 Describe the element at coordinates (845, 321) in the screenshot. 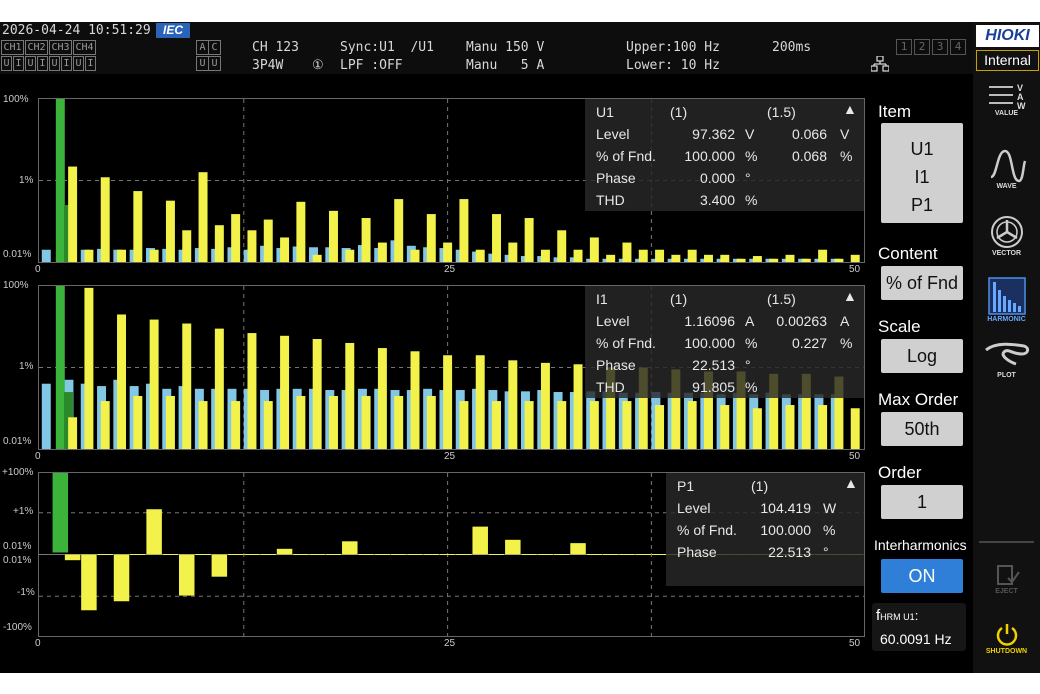

I see `i1-u2-0: A` at that location.